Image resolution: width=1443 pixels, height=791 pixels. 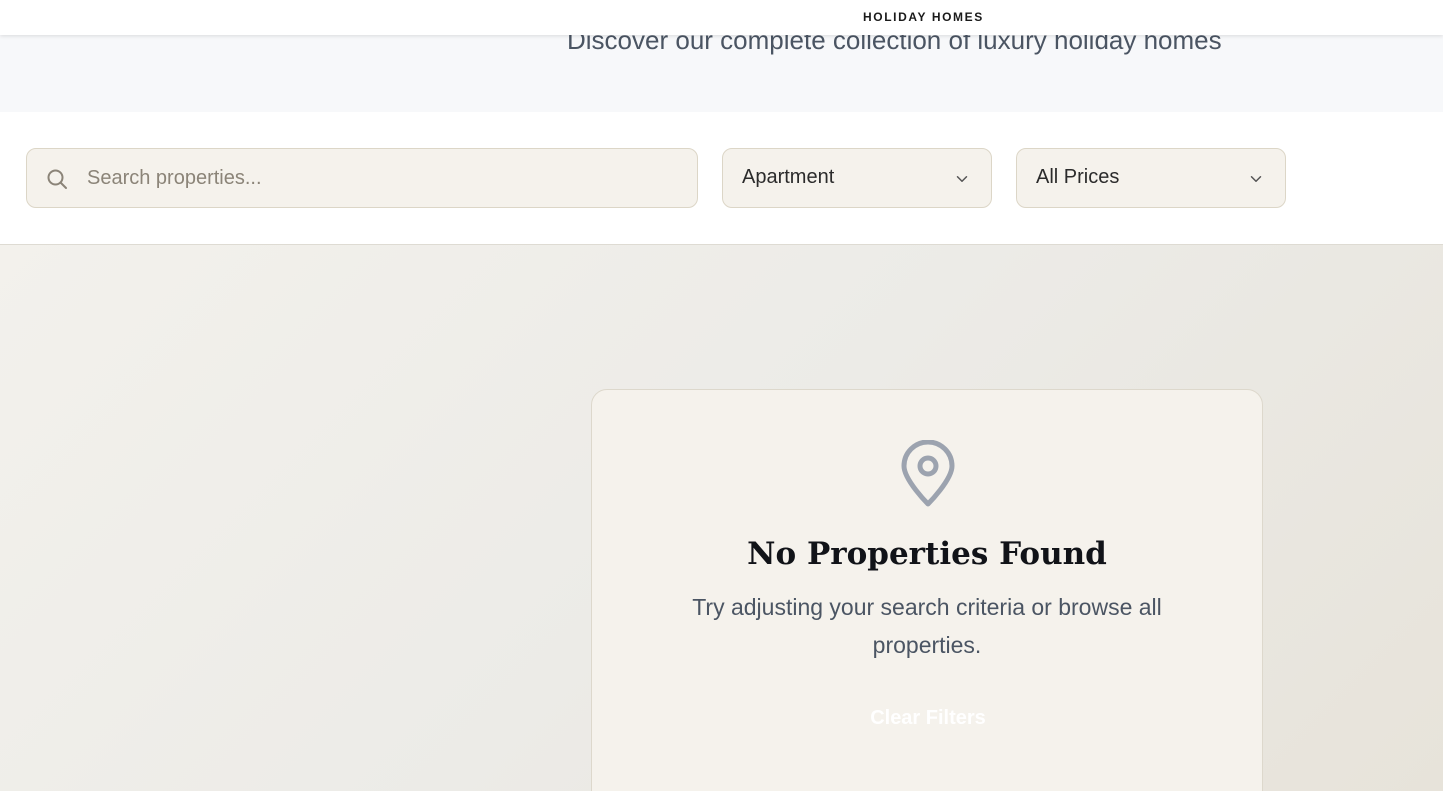 I want to click on empty-state-title: No Properties Found, so click(x=927, y=554).